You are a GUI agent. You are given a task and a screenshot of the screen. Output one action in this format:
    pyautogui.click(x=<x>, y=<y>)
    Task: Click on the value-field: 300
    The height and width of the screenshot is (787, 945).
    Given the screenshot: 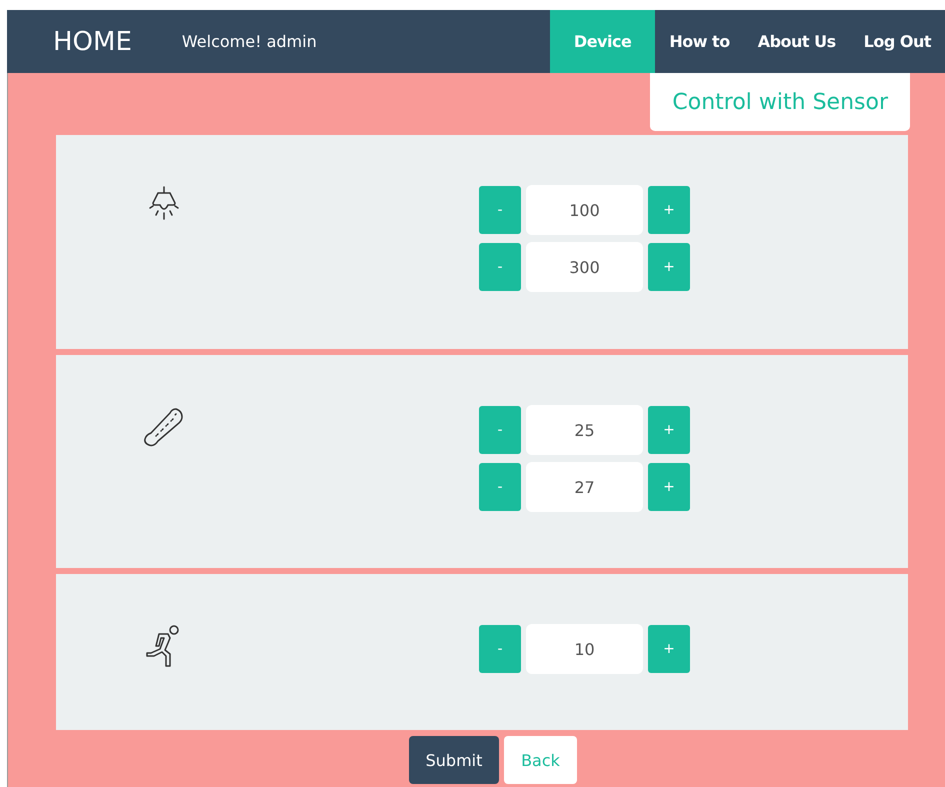 What is the action you would take?
    pyautogui.click(x=584, y=267)
    